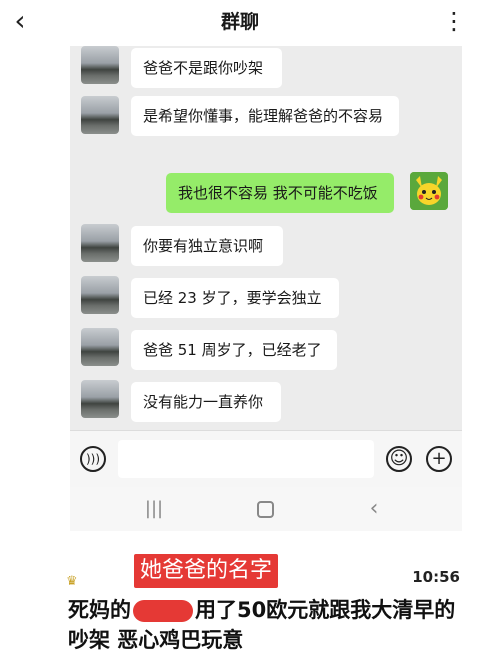  Describe the element at coordinates (265, 116) in the screenshot. I see `message-bubble: 是希望你懂事，能理解爸爸的不容易` at that location.